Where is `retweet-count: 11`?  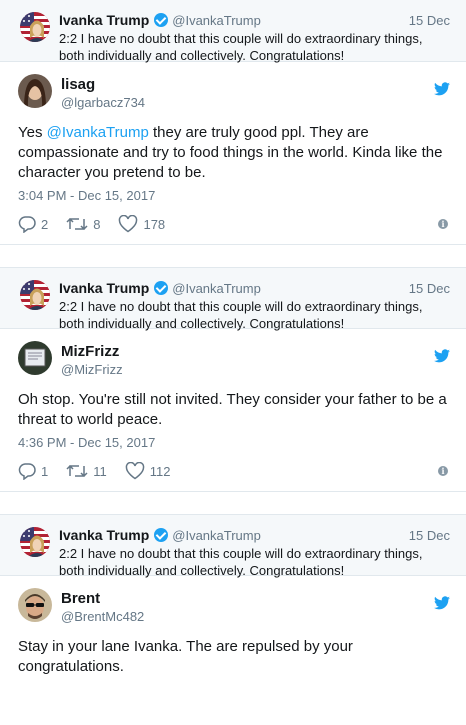 retweet-count: 11 is located at coordinates (100, 471).